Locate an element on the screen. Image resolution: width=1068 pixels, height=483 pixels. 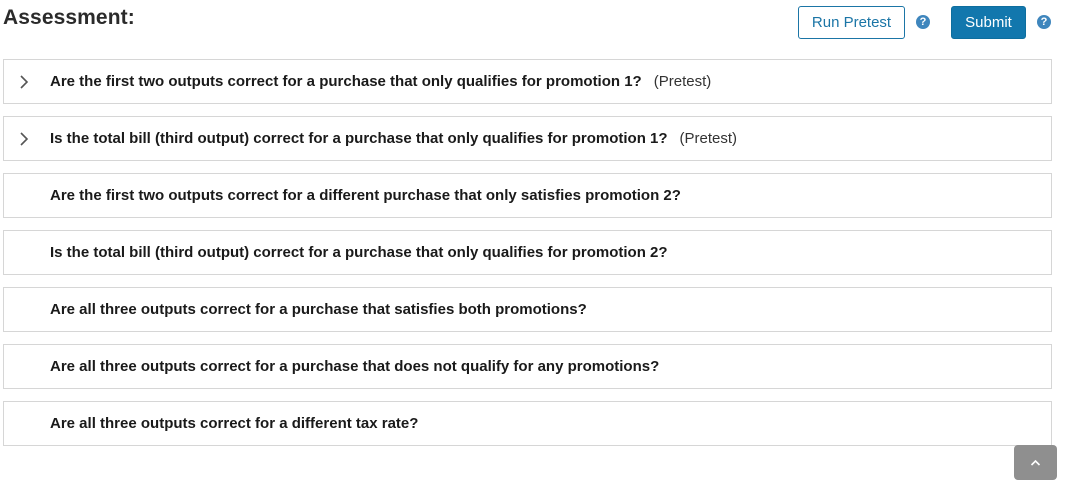
submit-button: Submit is located at coordinates (988, 22).